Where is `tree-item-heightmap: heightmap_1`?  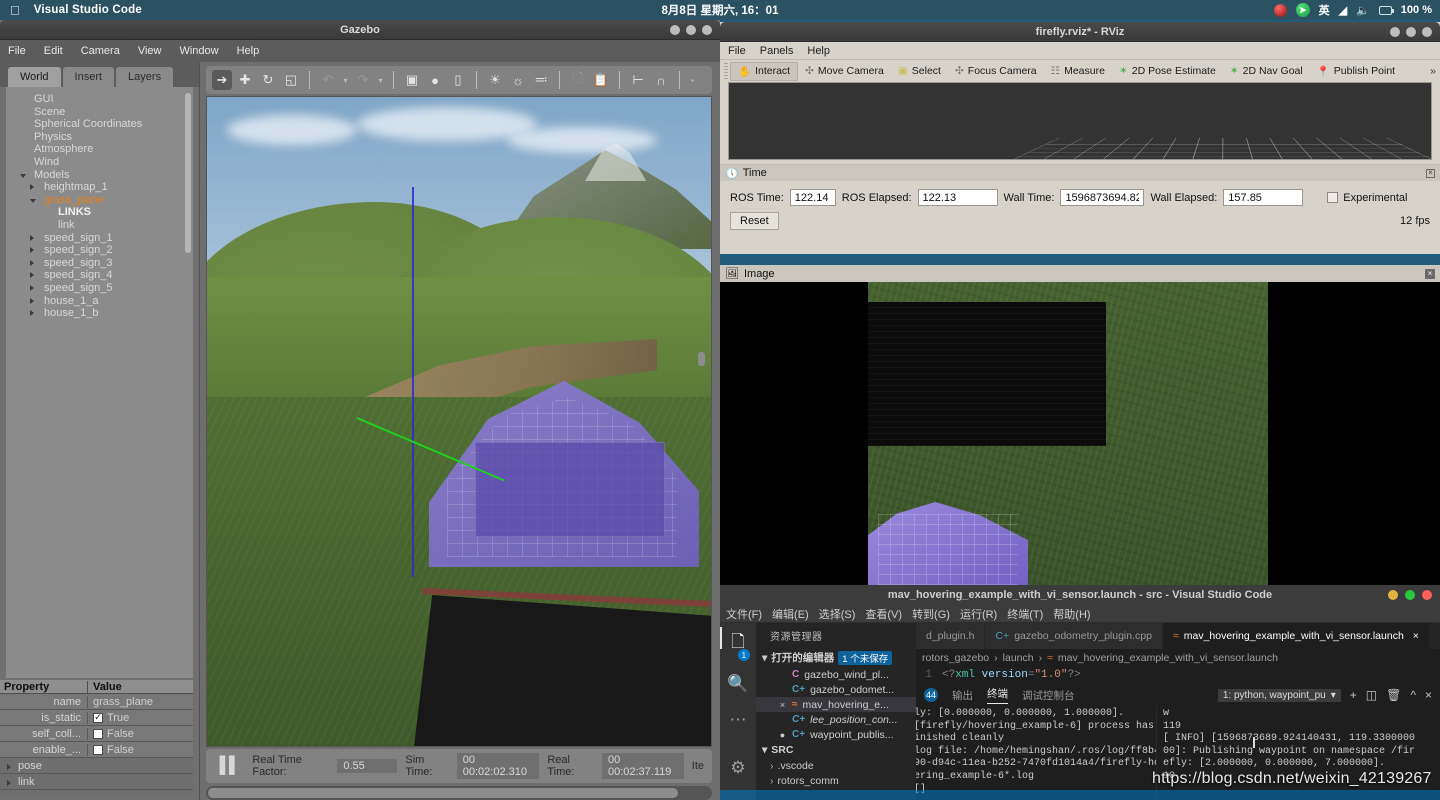 tree-item-heightmap: heightmap_1 is located at coordinates (99, 187).